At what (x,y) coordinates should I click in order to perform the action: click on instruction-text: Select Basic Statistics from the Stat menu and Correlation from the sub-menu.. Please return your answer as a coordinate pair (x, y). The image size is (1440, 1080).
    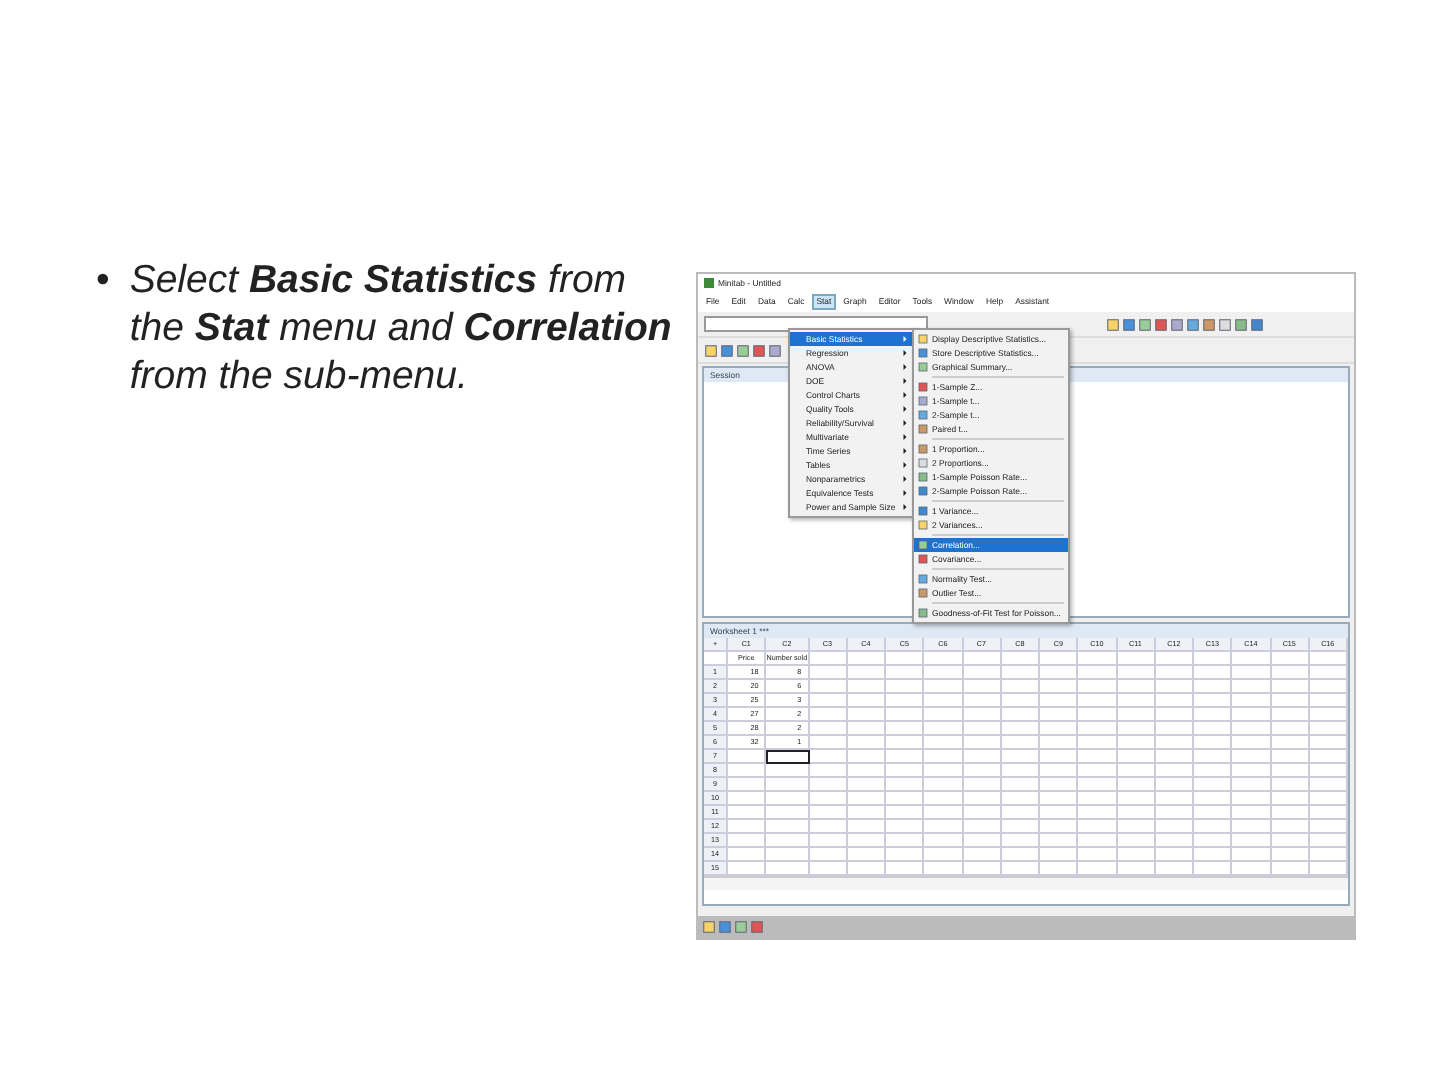
    Looking at the image, I should click on (401, 329).